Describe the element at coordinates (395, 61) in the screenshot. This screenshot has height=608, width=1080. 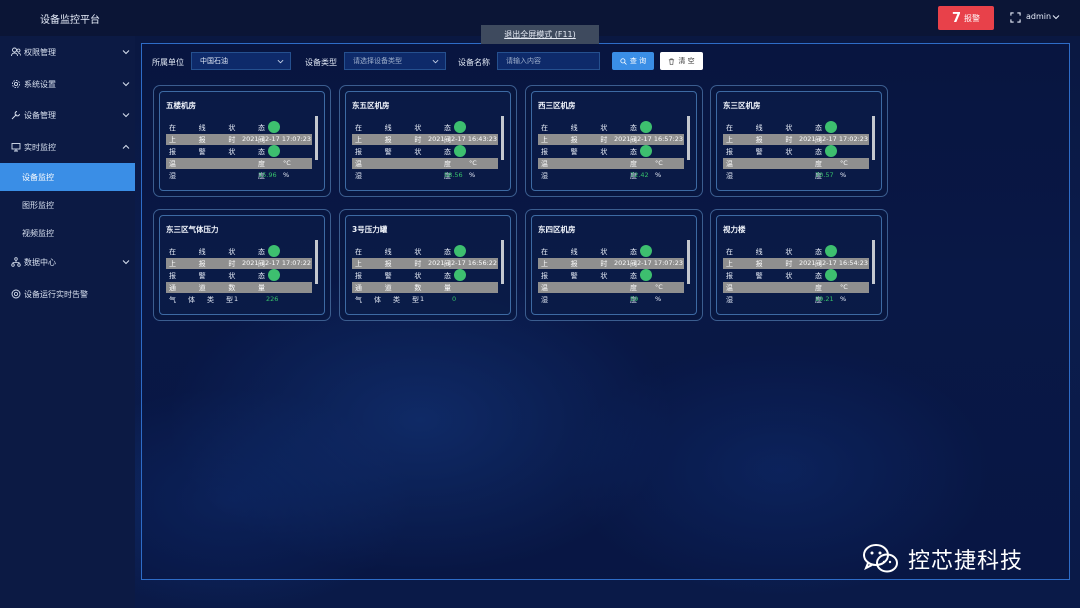
I see `type-select: 请选择设备类型` at that location.